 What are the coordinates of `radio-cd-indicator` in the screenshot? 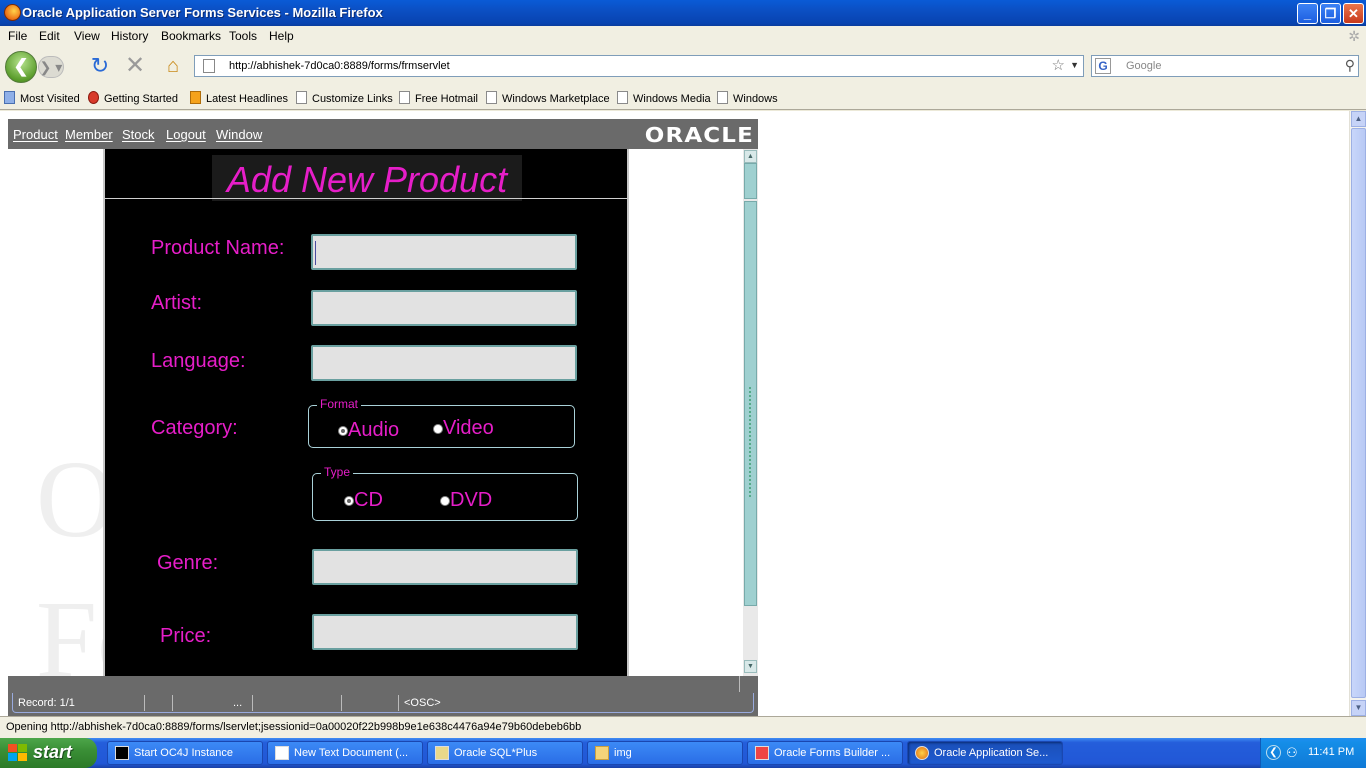 It's located at (349, 501).